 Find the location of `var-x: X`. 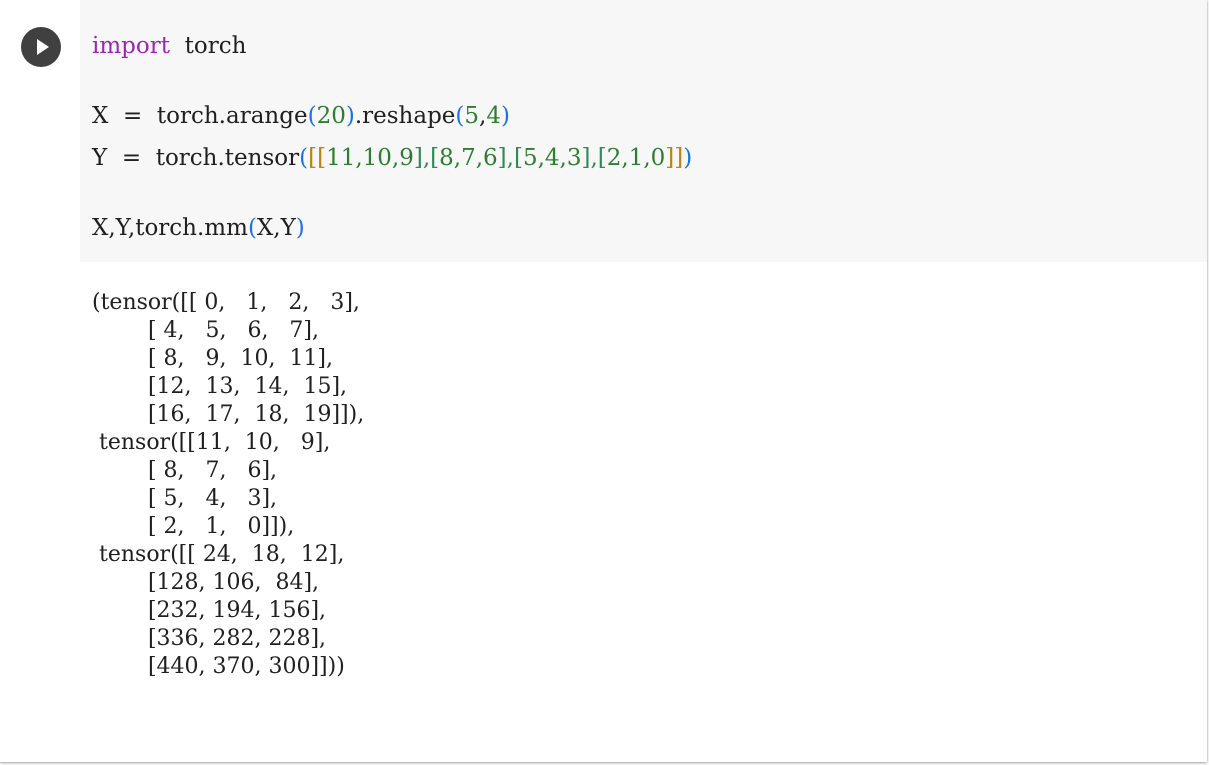

var-x: X is located at coordinates (100, 116).